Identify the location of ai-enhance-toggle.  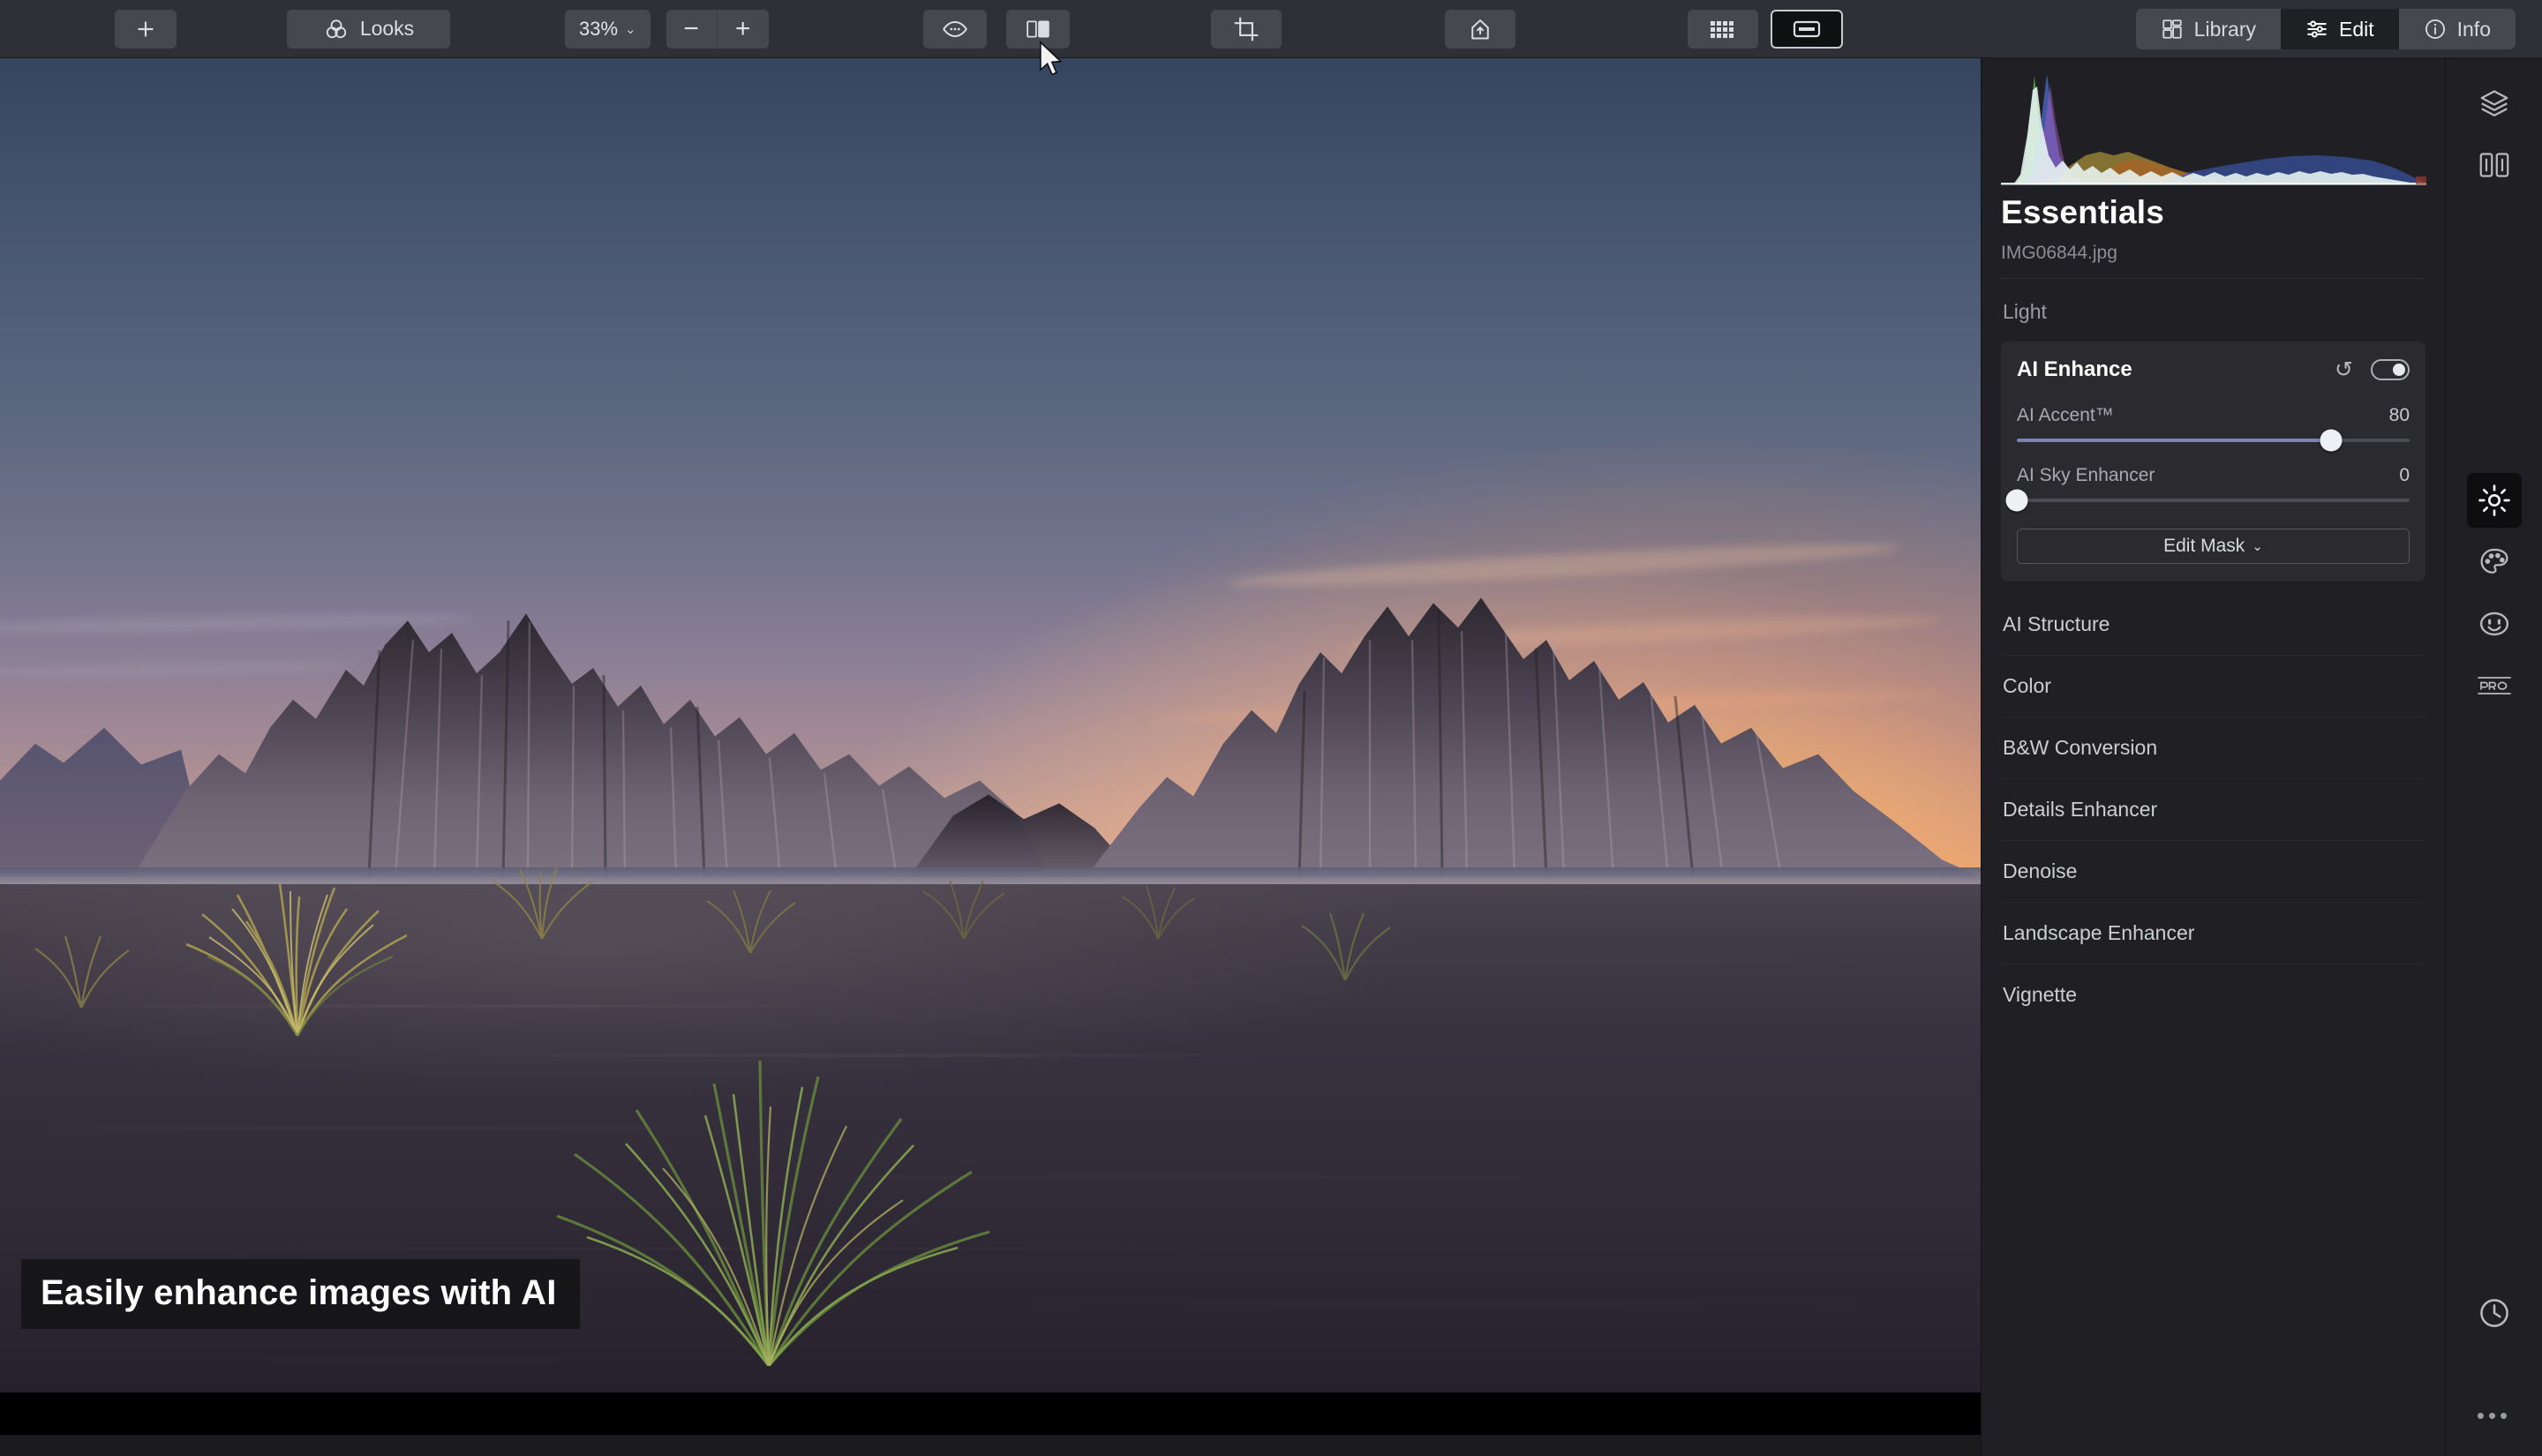
(2390, 369).